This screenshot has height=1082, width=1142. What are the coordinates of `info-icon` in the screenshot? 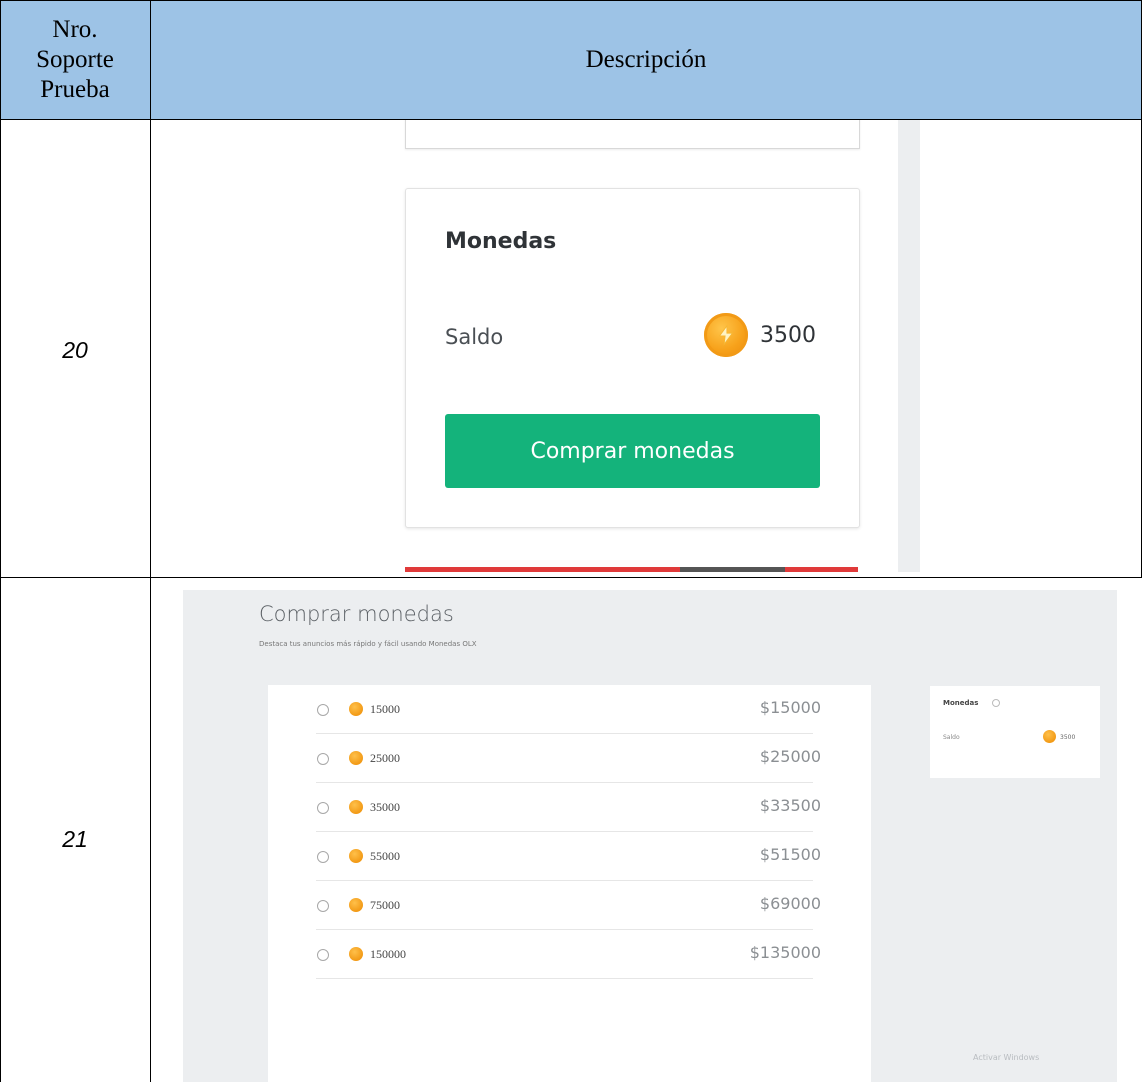 It's located at (996, 703).